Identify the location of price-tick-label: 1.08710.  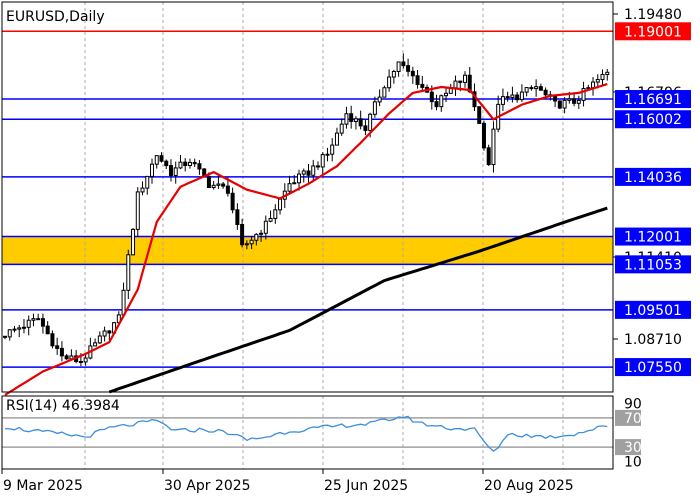
(653, 340).